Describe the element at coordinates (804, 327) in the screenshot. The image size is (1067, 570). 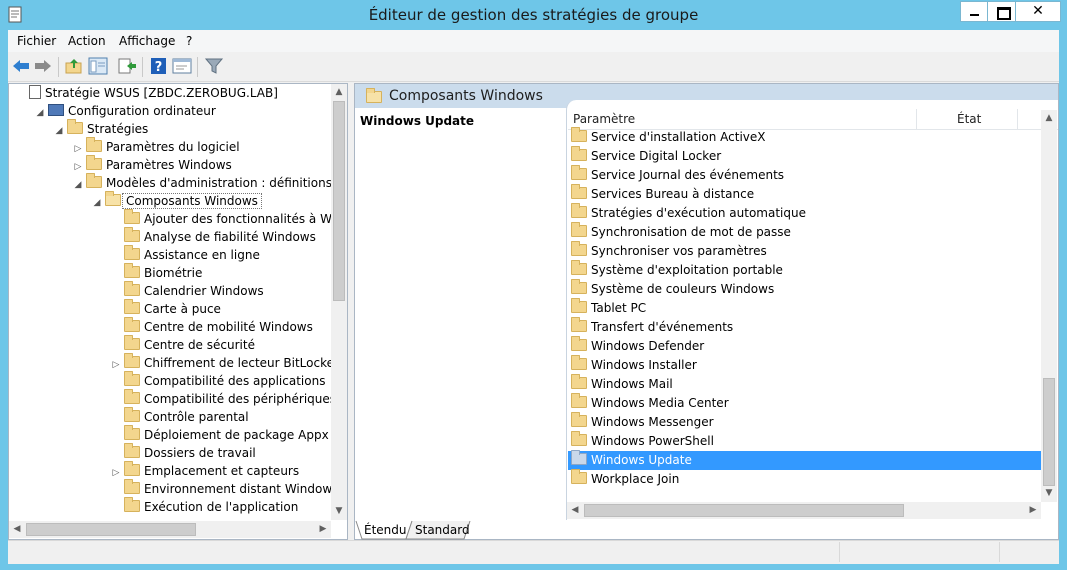
I see `list-item: Transfert d'événements` at that location.